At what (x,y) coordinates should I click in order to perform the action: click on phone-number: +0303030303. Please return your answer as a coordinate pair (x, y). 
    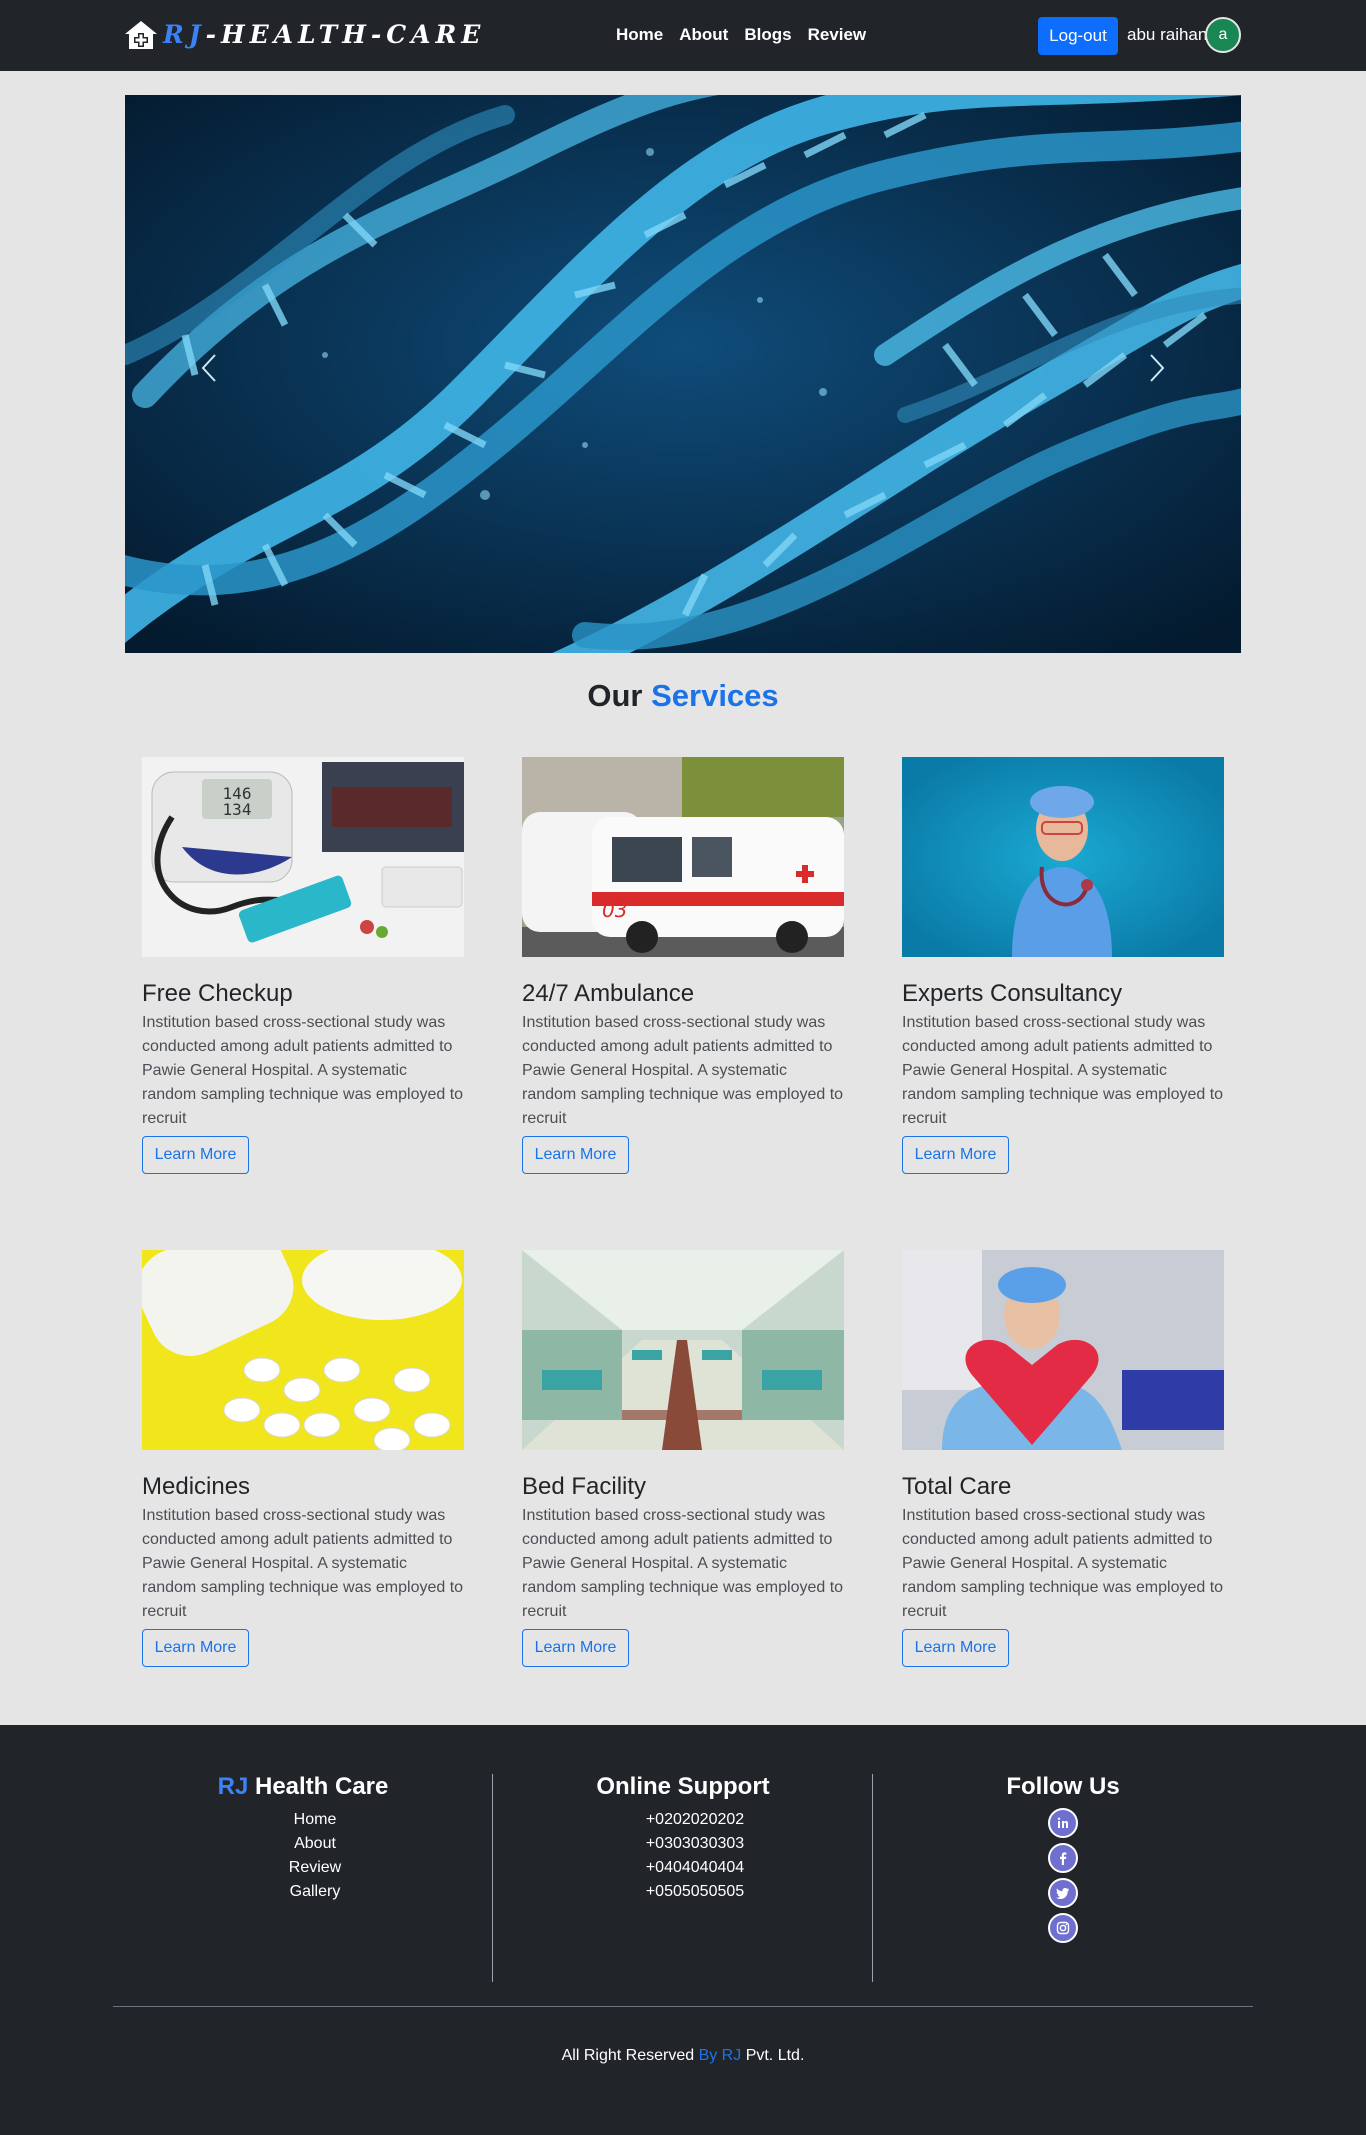
    Looking at the image, I should click on (695, 1843).